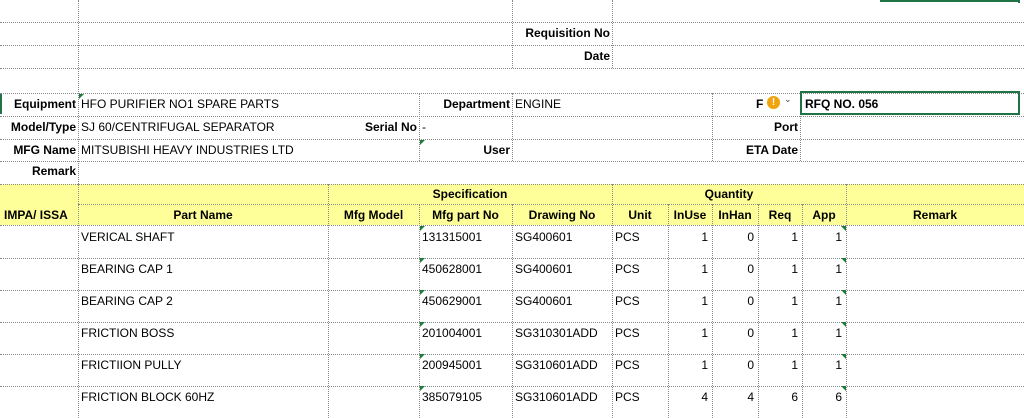  What do you see at coordinates (201, 269) in the screenshot?
I see `cell-part-name: BEARING CAP 1` at bounding box center [201, 269].